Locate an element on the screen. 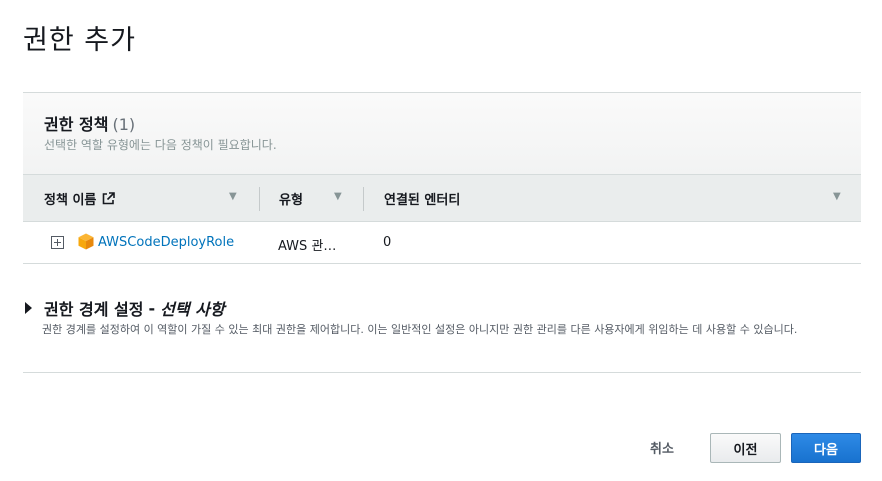  expand-plus-icon is located at coordinates (57, 242).